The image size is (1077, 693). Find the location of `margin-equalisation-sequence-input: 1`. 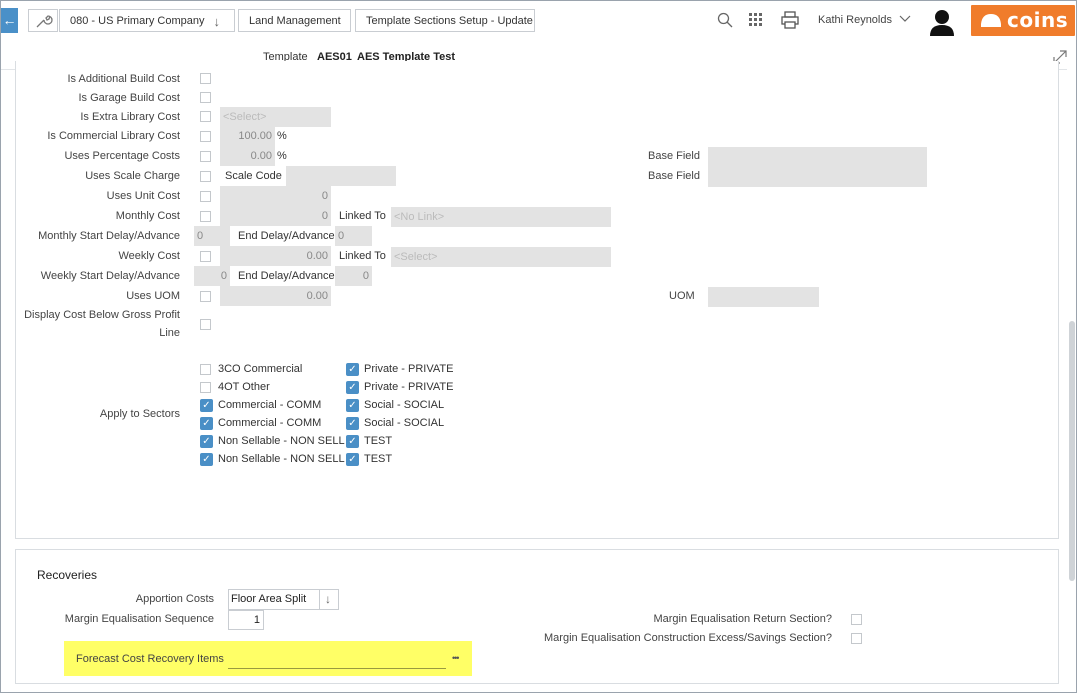

margin-equalisation-sequence-input: 1 is located at coordinates (246, 620).